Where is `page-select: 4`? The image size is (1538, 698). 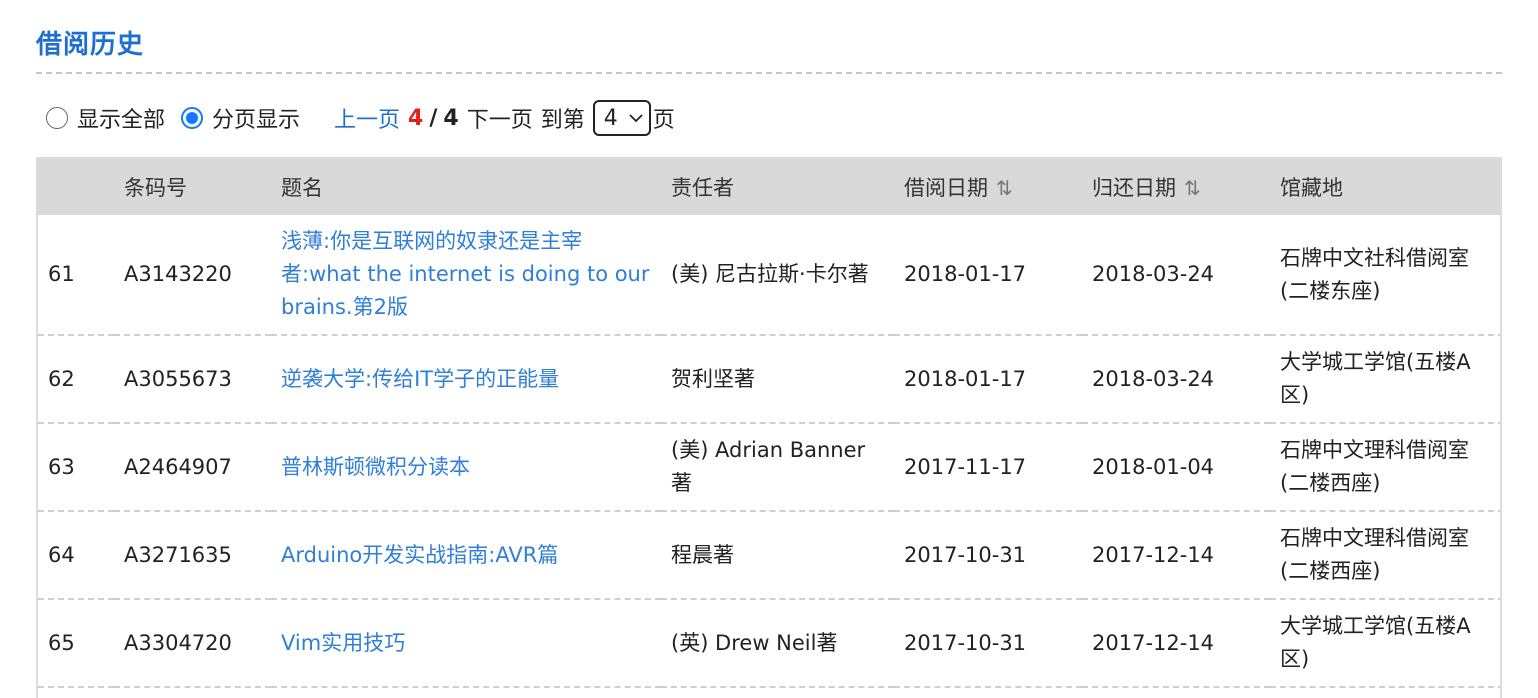
page-select: 4 is located at coordinates (621, 118).